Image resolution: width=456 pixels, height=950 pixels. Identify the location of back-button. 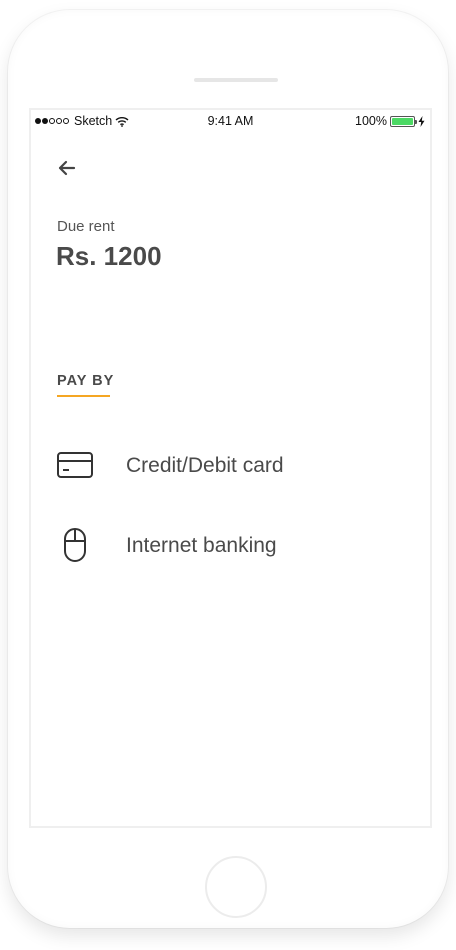
(67, 168).